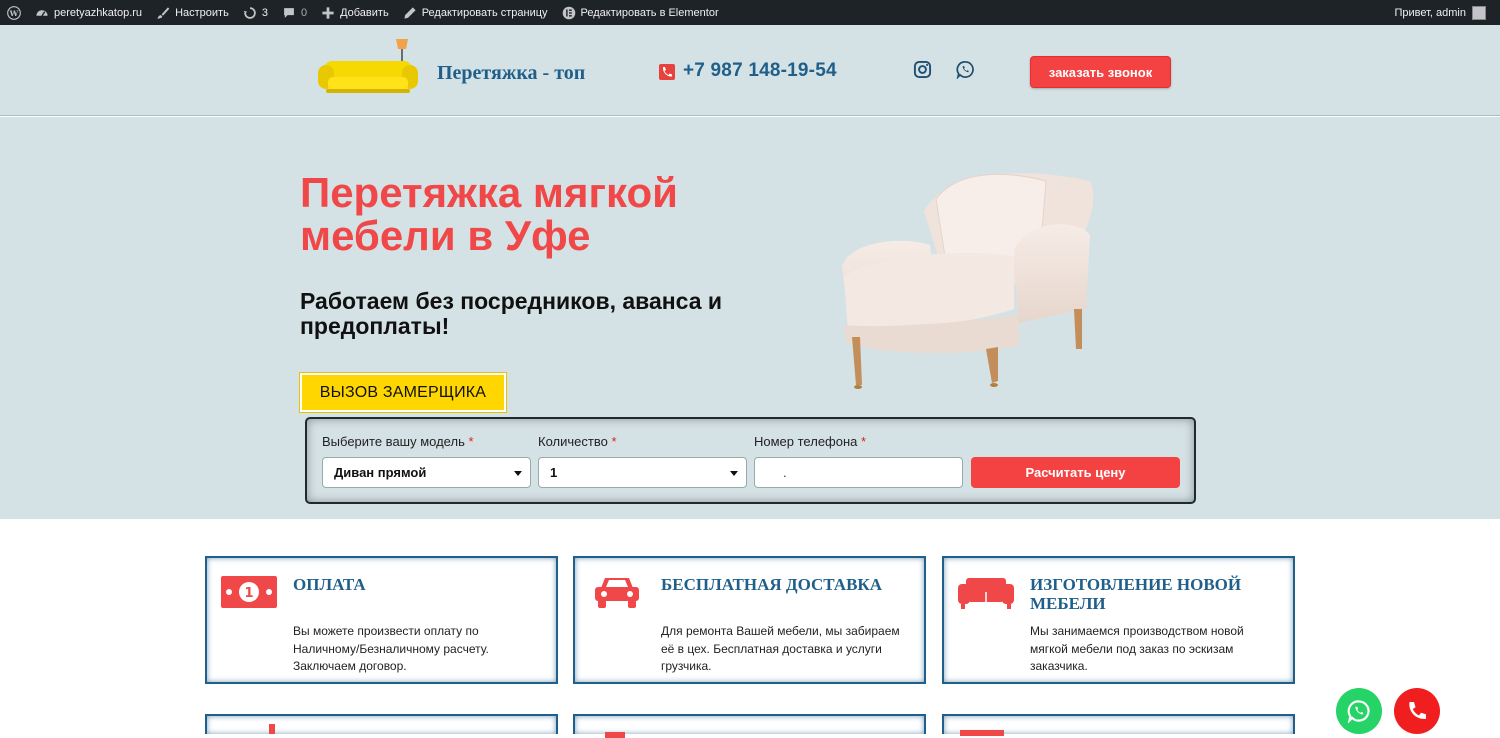  I want to click on phone-input: ., so click(858, 472).